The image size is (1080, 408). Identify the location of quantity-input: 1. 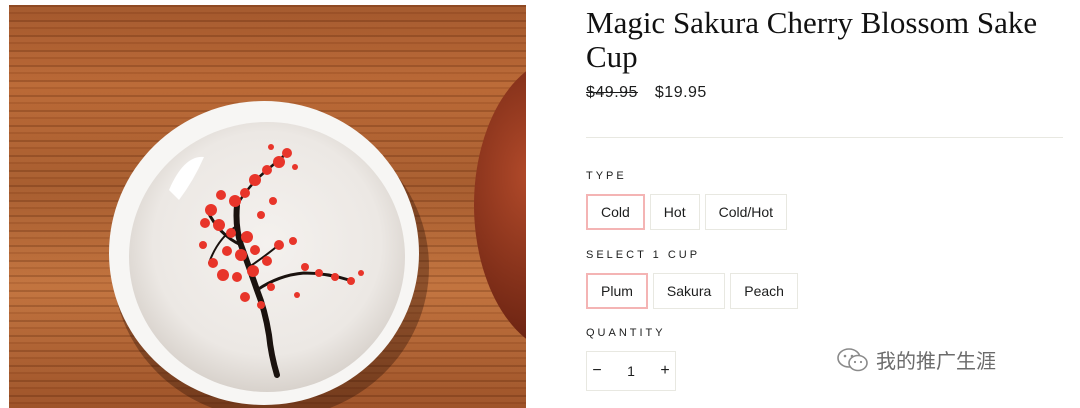
(631, 371).